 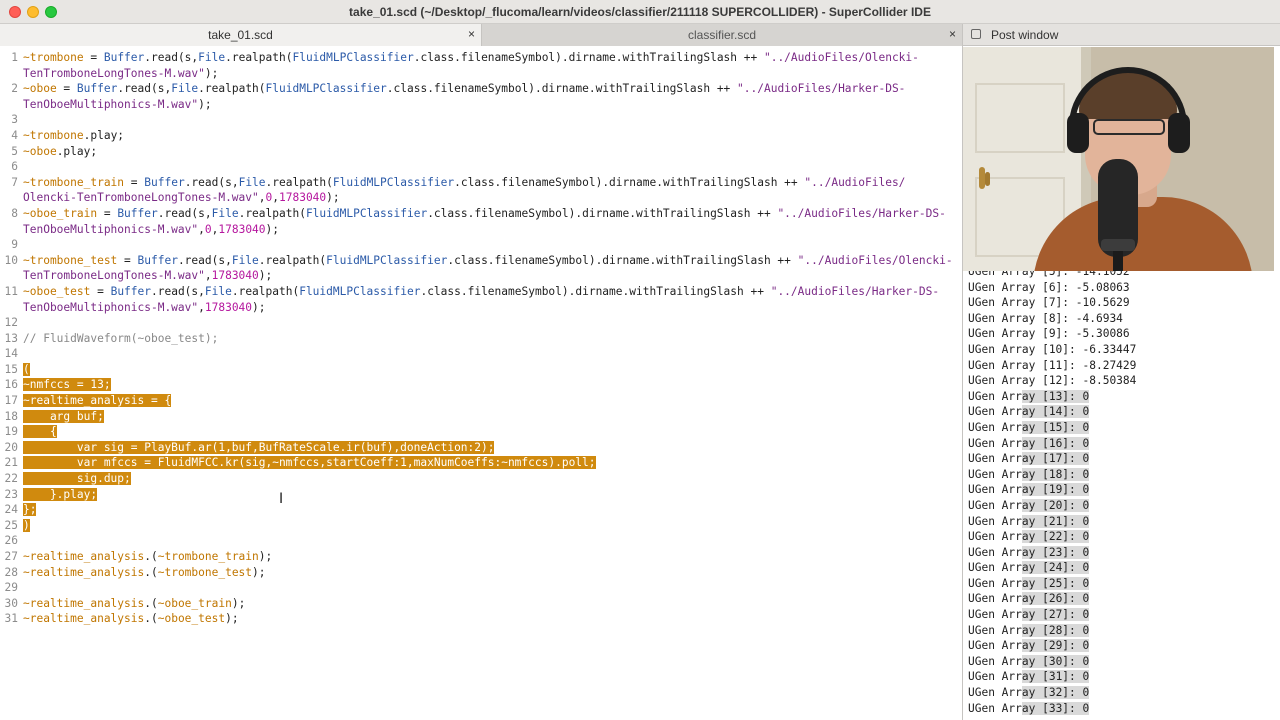 What do you see at coordinates (303, 198) in the screenshot?
I see `code-token: 1783040` at bounding box center [303, 198].